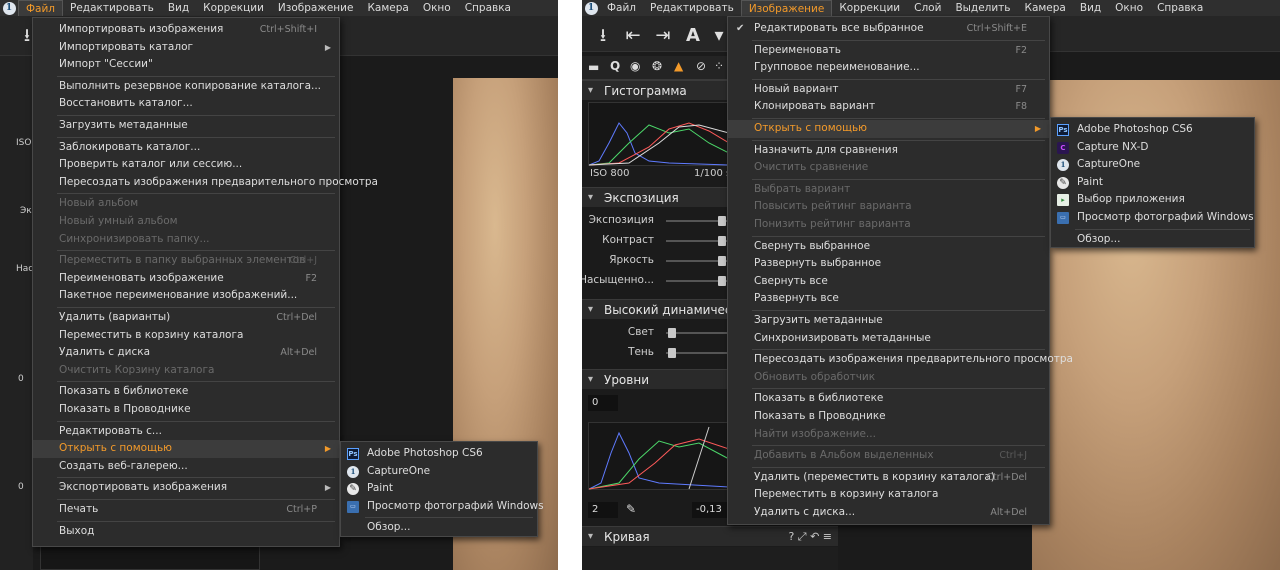  I want to click on menu-item-синхронизировать-метаданные: Синхронизировать метаданные, so click(888, 339).